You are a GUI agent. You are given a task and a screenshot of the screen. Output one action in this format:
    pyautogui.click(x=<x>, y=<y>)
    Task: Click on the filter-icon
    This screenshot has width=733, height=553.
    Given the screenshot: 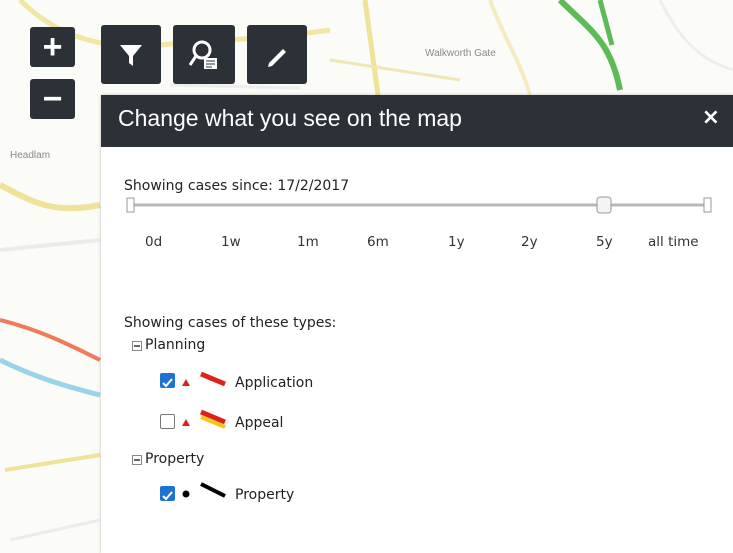 What is the action you would take?
    pyautogui.click(x=131, y=55)
    